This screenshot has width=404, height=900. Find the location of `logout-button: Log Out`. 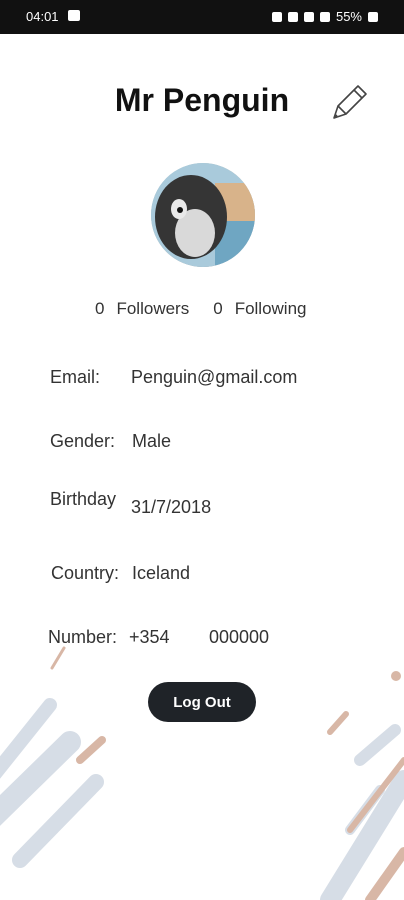

logout-button: Log Out is located at coordinates (202, 702).